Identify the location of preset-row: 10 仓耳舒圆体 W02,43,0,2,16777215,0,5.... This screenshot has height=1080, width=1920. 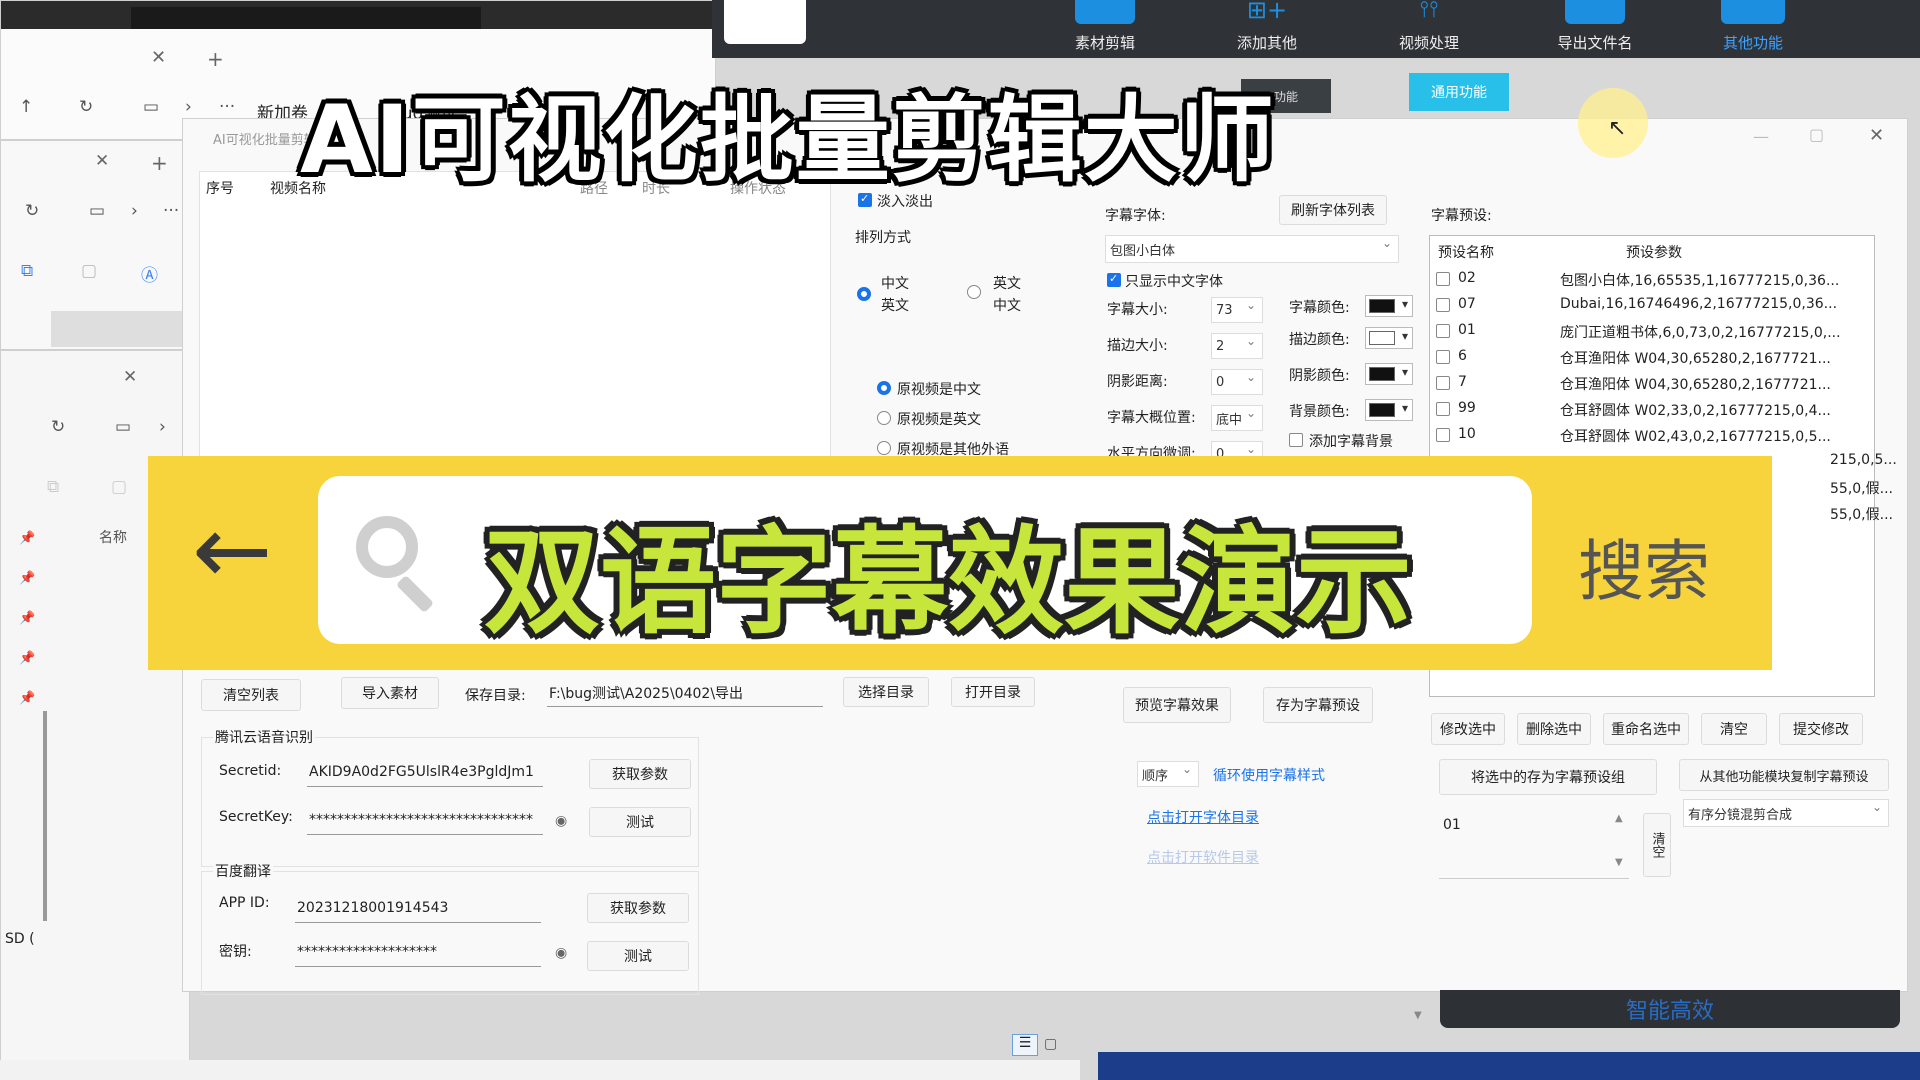
(1630, 435).